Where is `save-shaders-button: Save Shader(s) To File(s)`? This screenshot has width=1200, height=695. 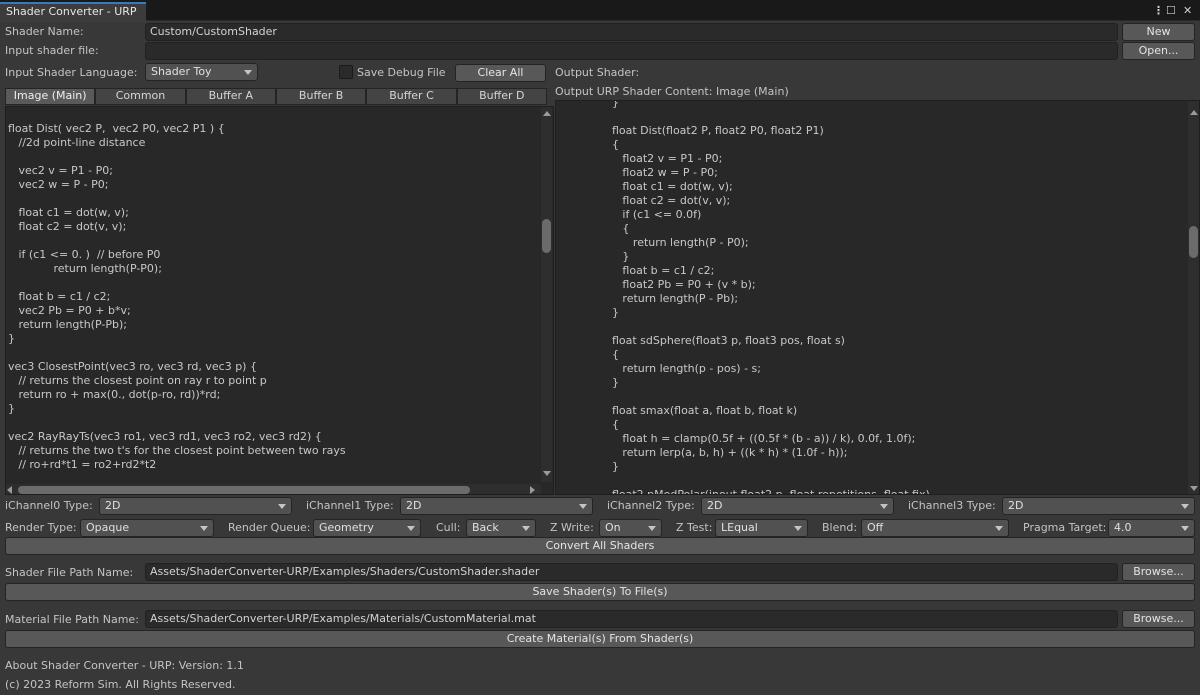 save-shaders-button: Save Shader(s) To File(s) is located at coordinates (600, 592).